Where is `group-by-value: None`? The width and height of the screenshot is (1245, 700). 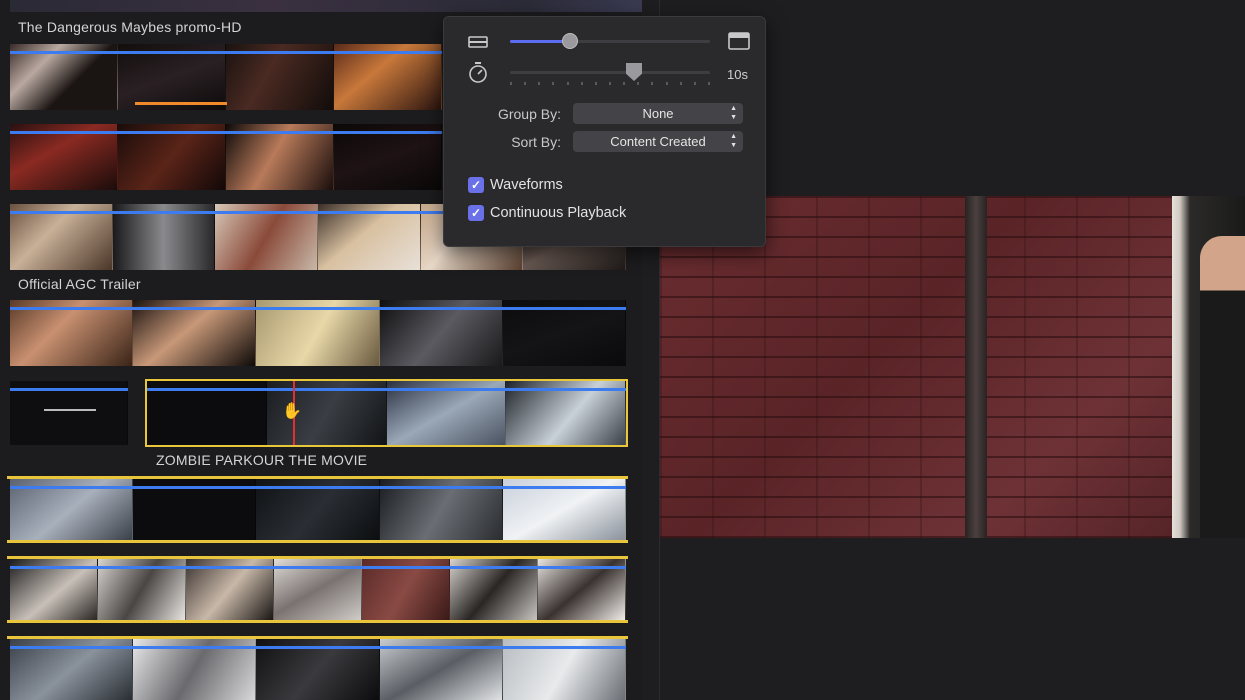 group-by-value: None is located at coordinates (658, 113).